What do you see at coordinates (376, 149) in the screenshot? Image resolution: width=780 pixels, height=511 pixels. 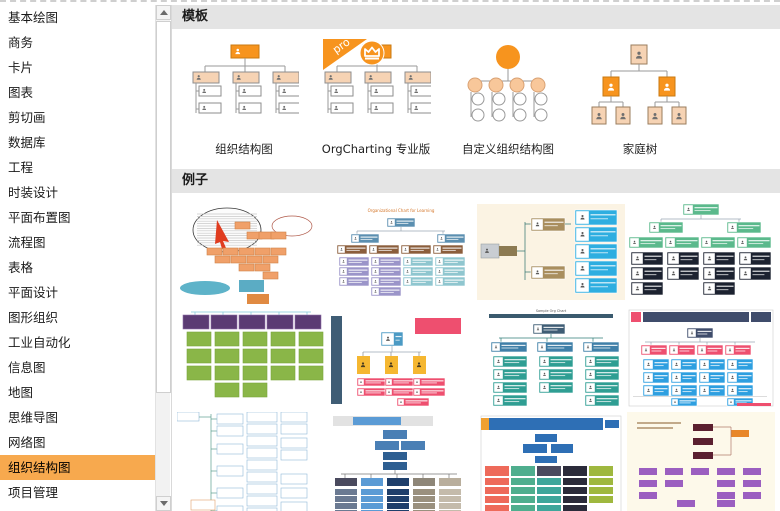 I see `template-card-label: OrgCharting 专业版` at bounding box center [376, 149].